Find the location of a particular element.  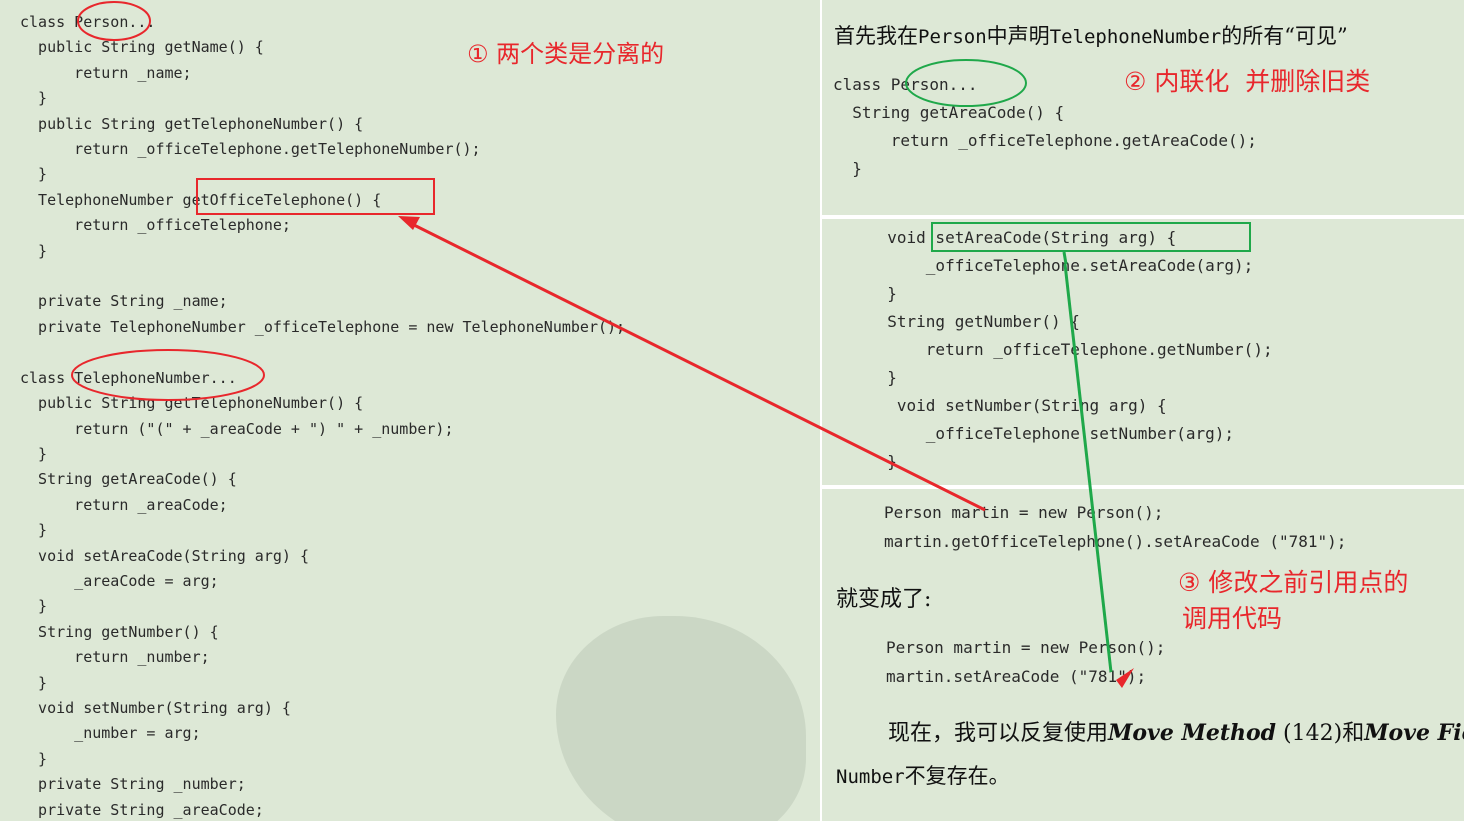

annotation-1: ① 两个类是分离的 is located at coordinates (566, 54).